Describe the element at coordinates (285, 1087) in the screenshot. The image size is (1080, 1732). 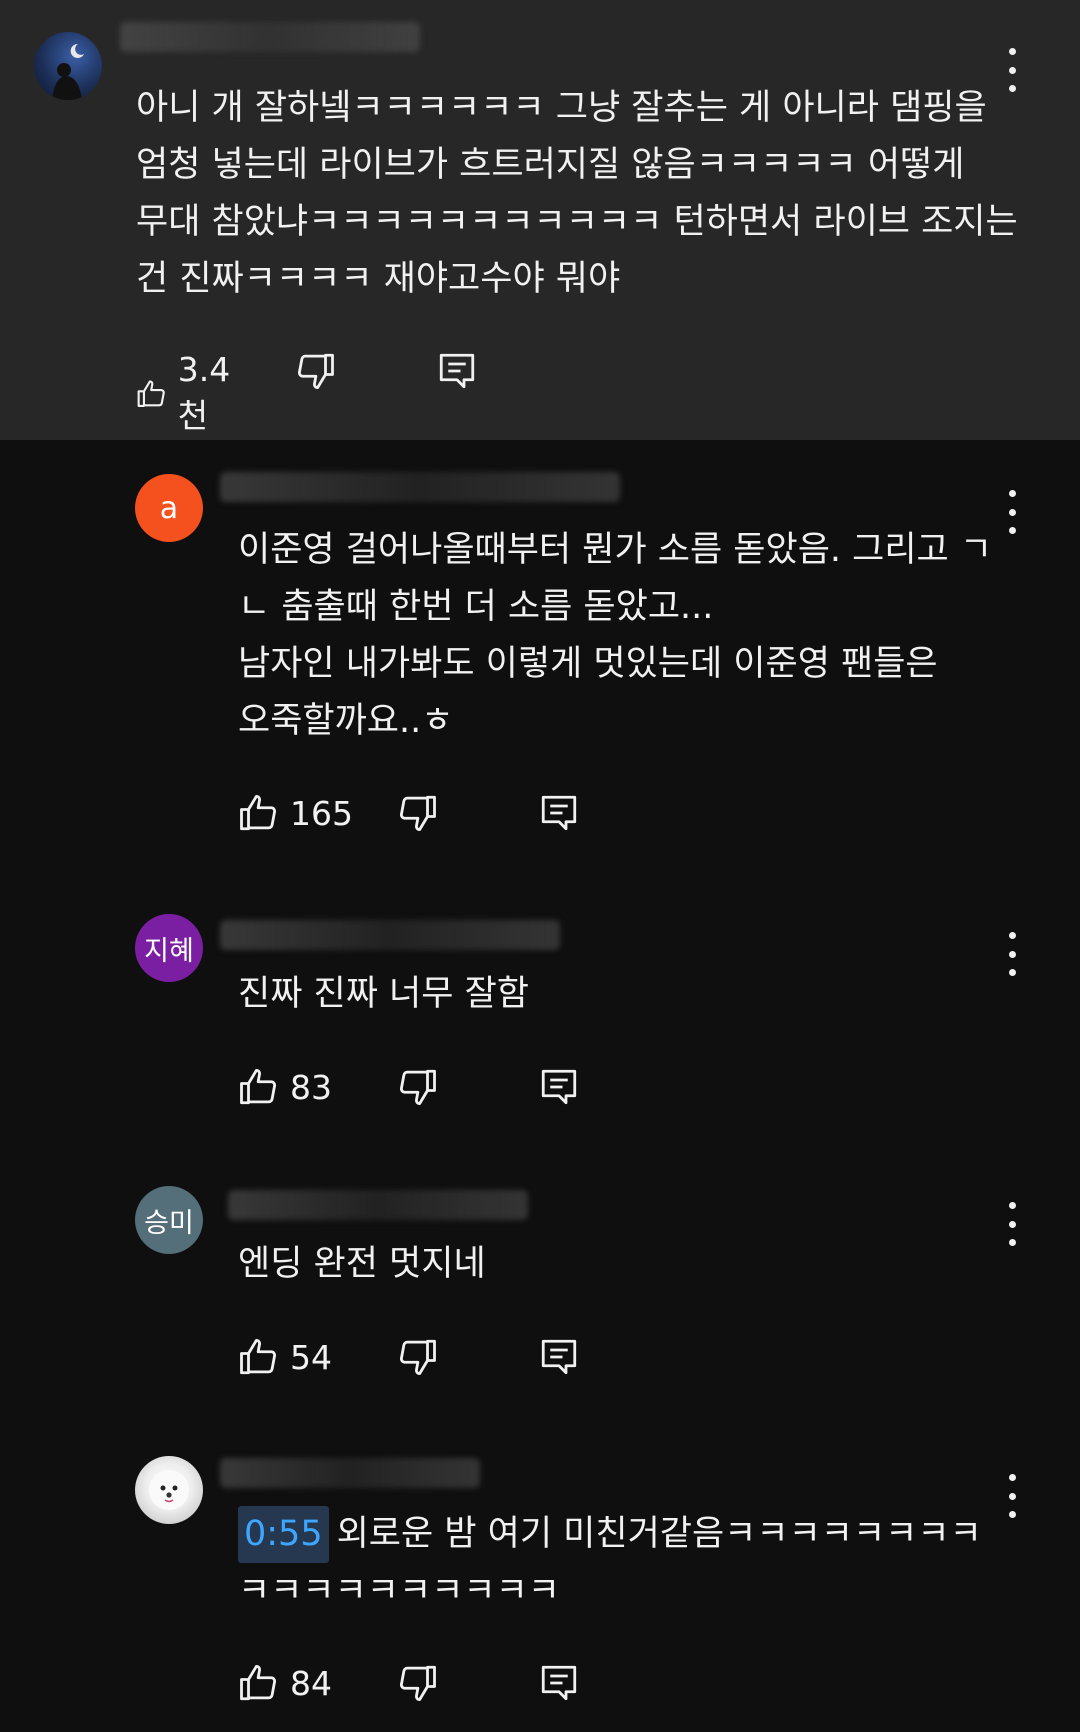
I see `like-button: 83` at that location.